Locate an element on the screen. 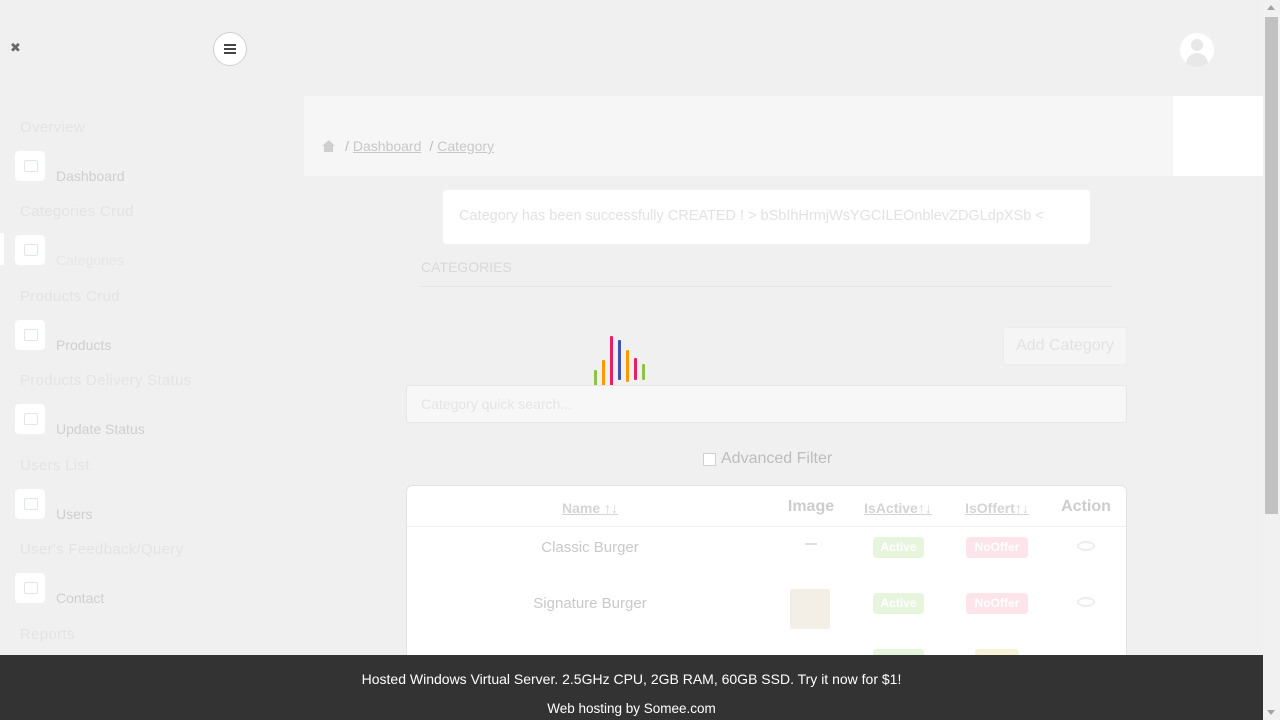 The image size is (1280, 720). header-divider is located at coordinates (766, 526).